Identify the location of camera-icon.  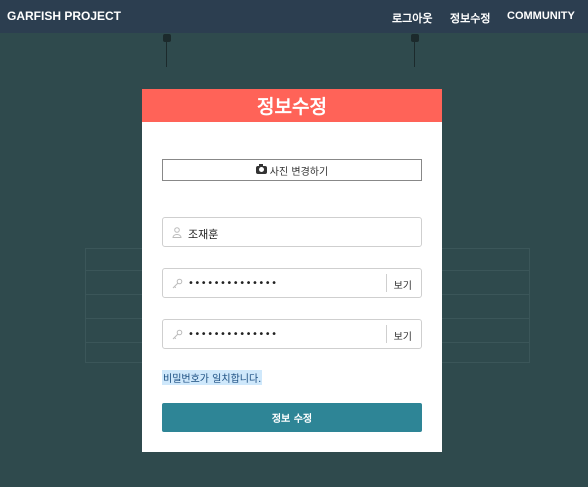
(261, 169).